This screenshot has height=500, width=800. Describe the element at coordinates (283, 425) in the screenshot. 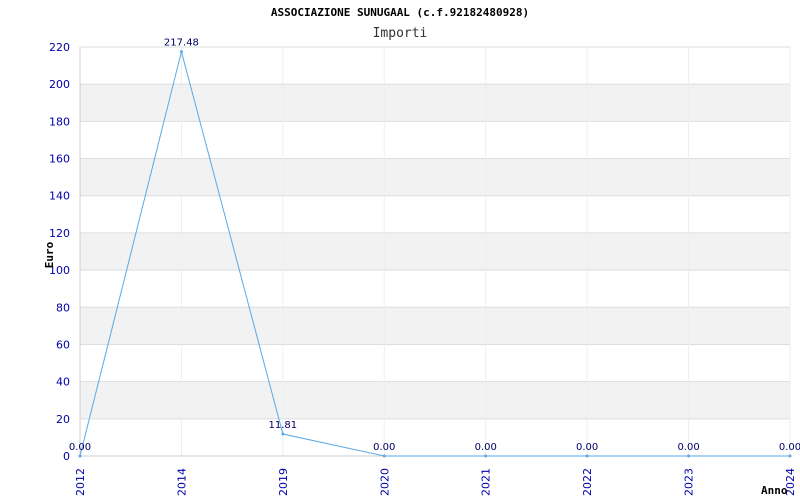

I see `data-label: 11.81` at that location.